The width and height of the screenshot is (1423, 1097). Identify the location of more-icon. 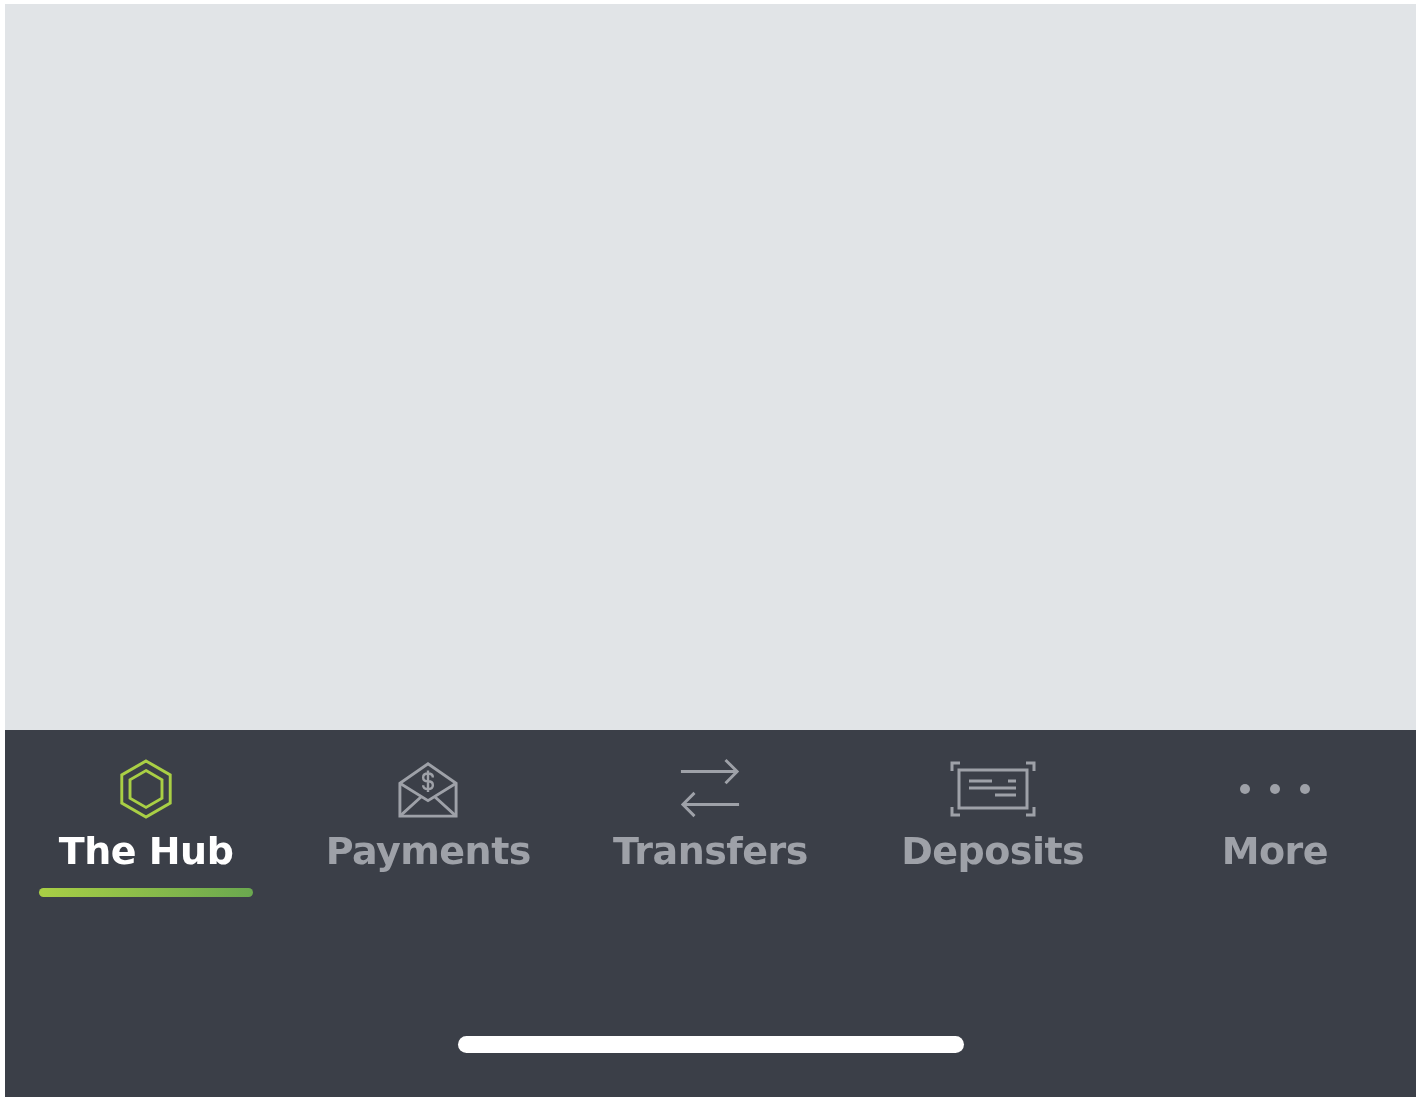
(1274, 789).